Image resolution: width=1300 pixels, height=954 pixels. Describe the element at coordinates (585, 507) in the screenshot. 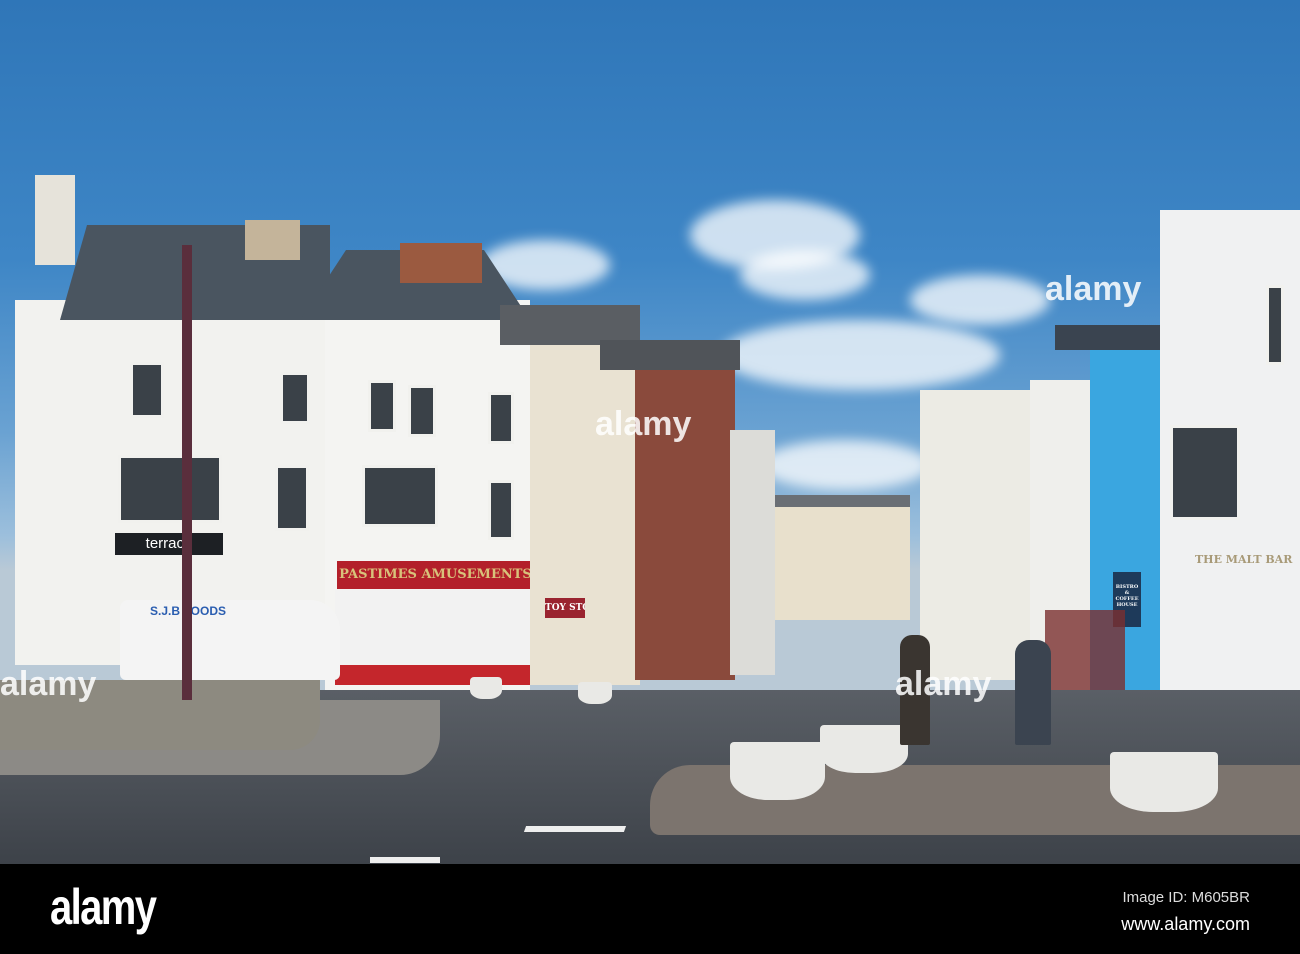

I see `beige-building` at that location.